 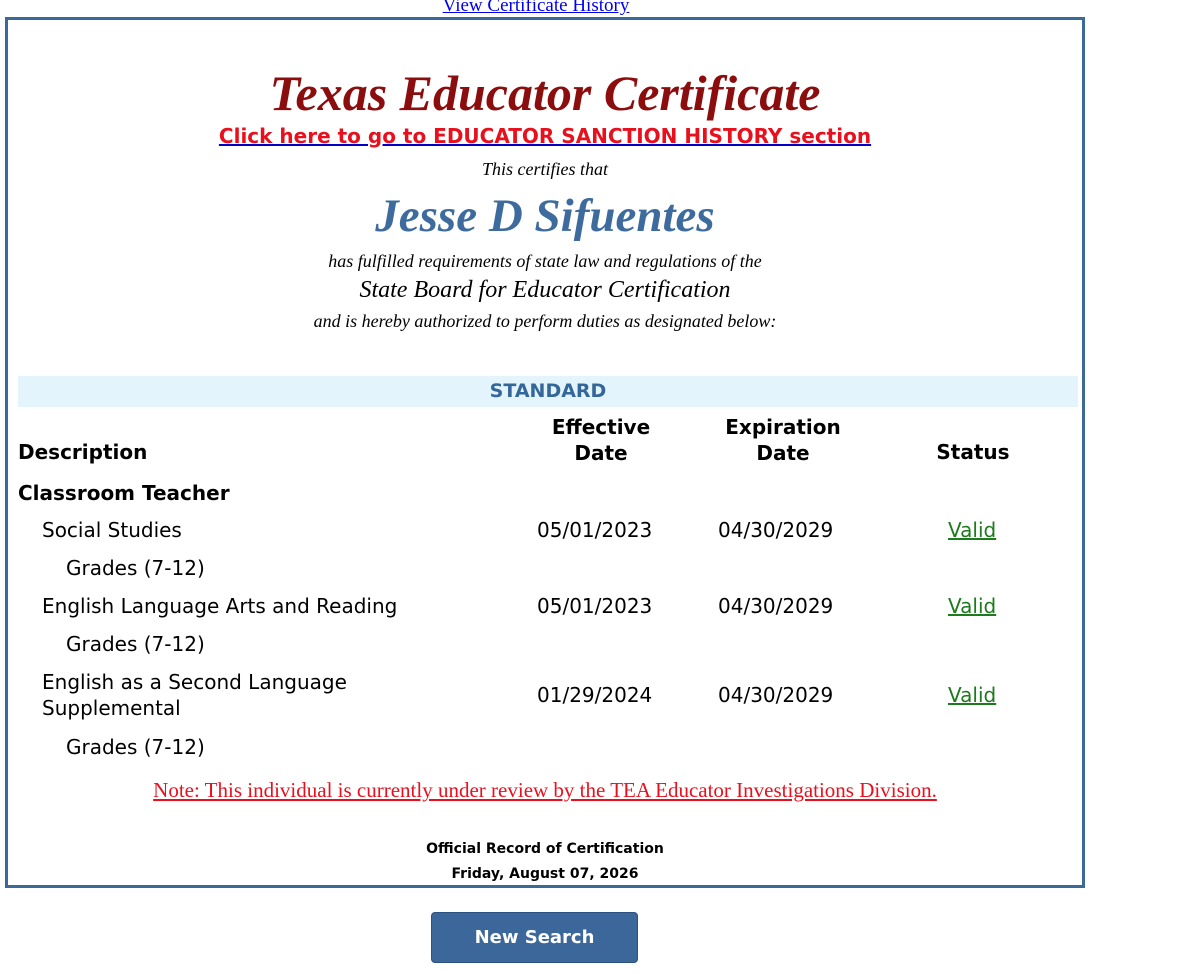 What do you see at coordinates (545, 93) in the screenshot?
I see `certificate-title: Texas Educator Certificate` at bounding box center [545, 93].